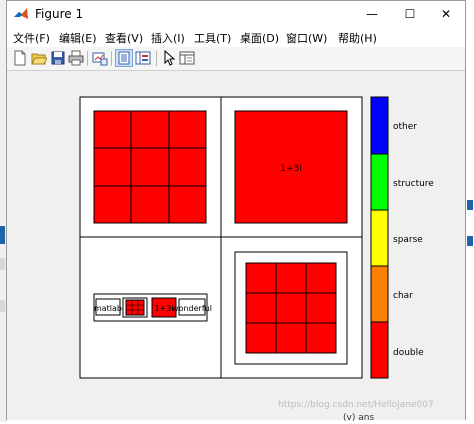 This screenshot has width=474, height=424. Describe the element at coordinates (236, 59) in the screenshot. I see `toolbar` at that location.